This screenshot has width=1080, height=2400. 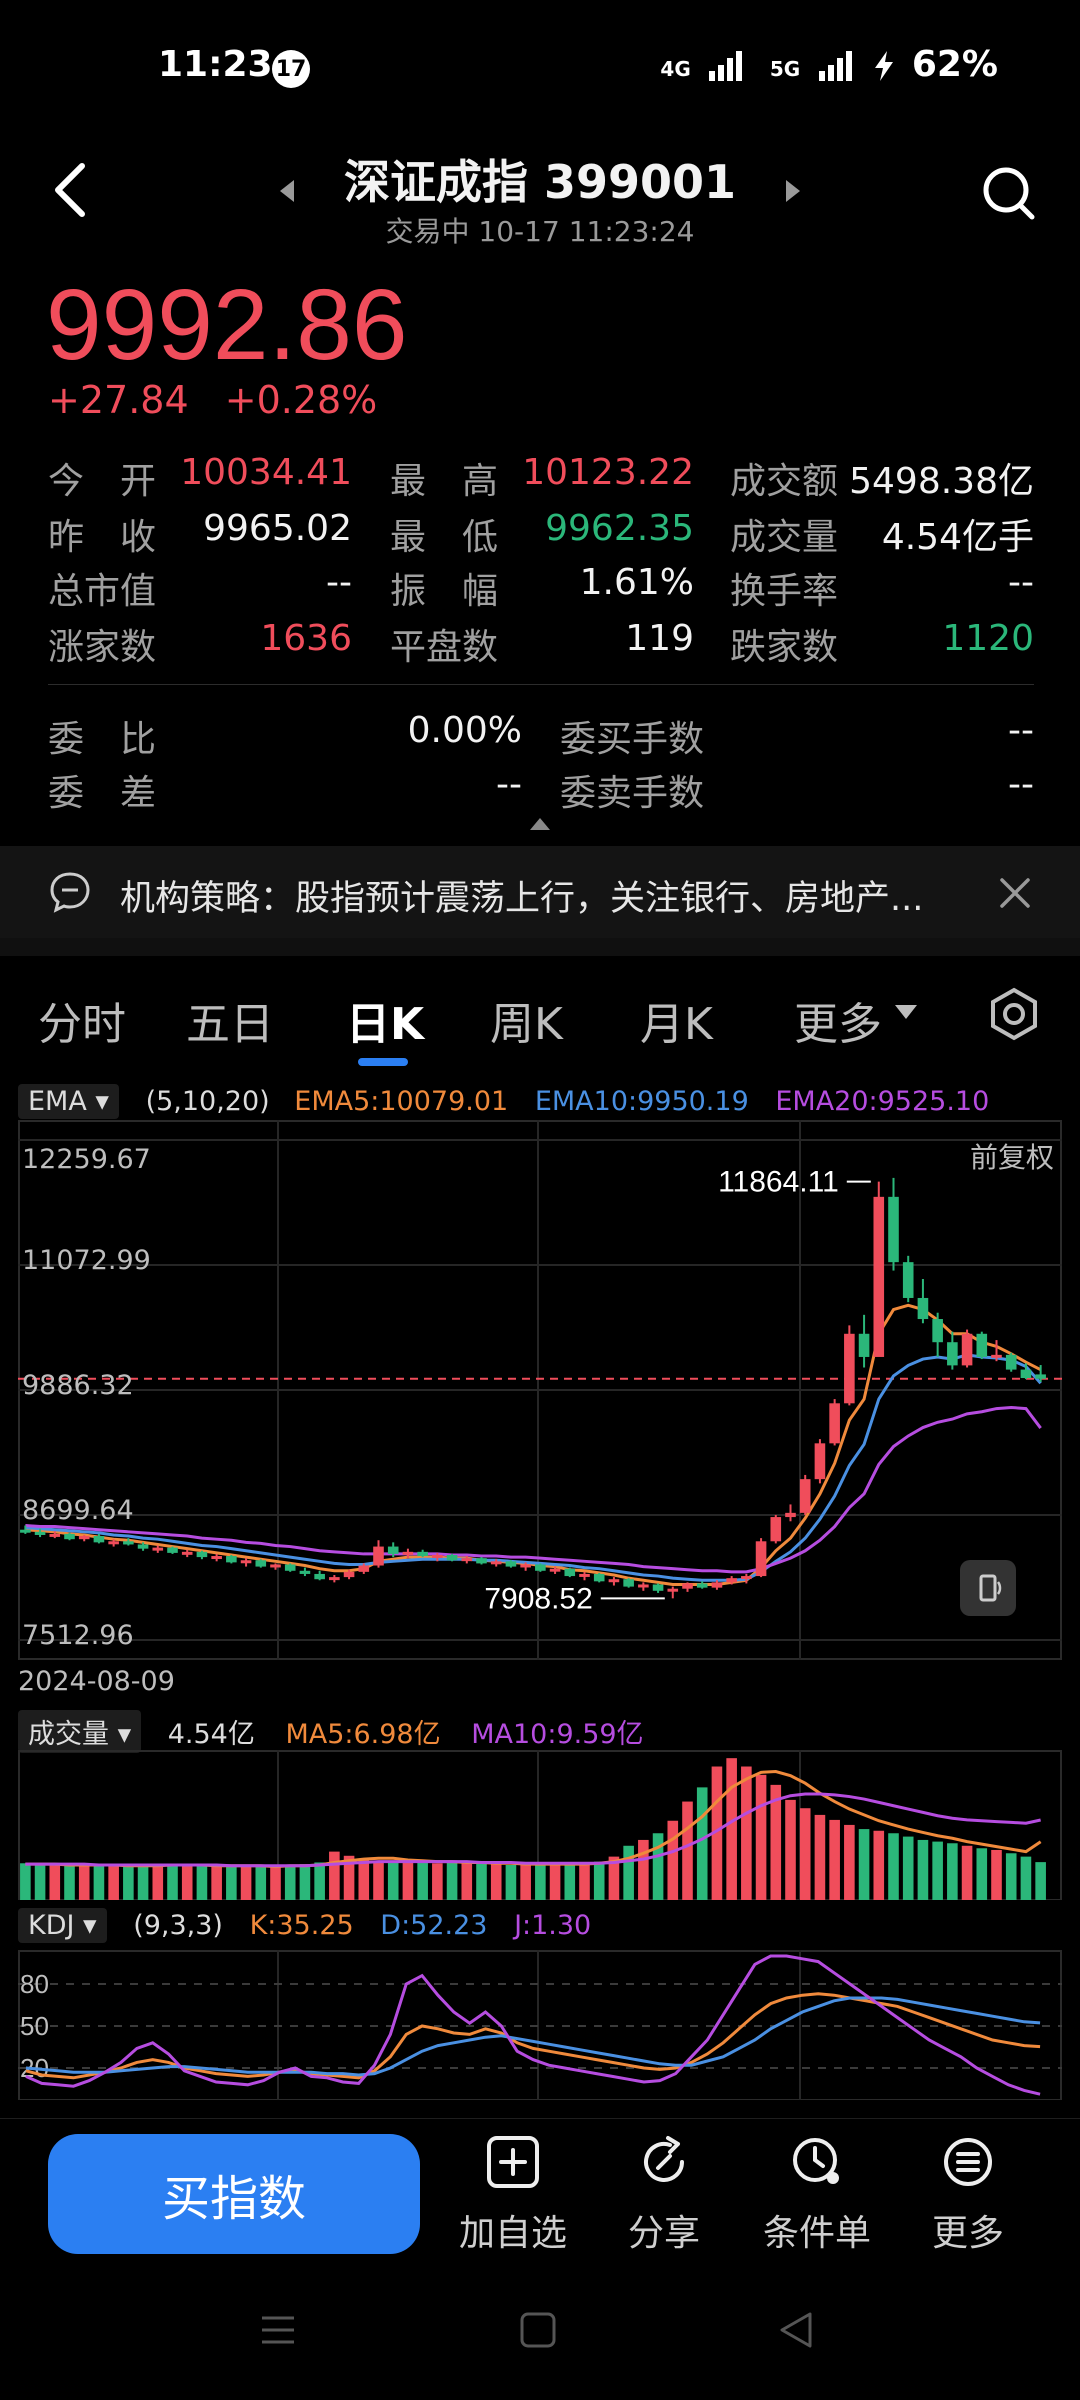 What do you see at coordinates (838, 1020) in the screenshot?
I see `tab-5: 更多` at bounding box center [838, 1020].